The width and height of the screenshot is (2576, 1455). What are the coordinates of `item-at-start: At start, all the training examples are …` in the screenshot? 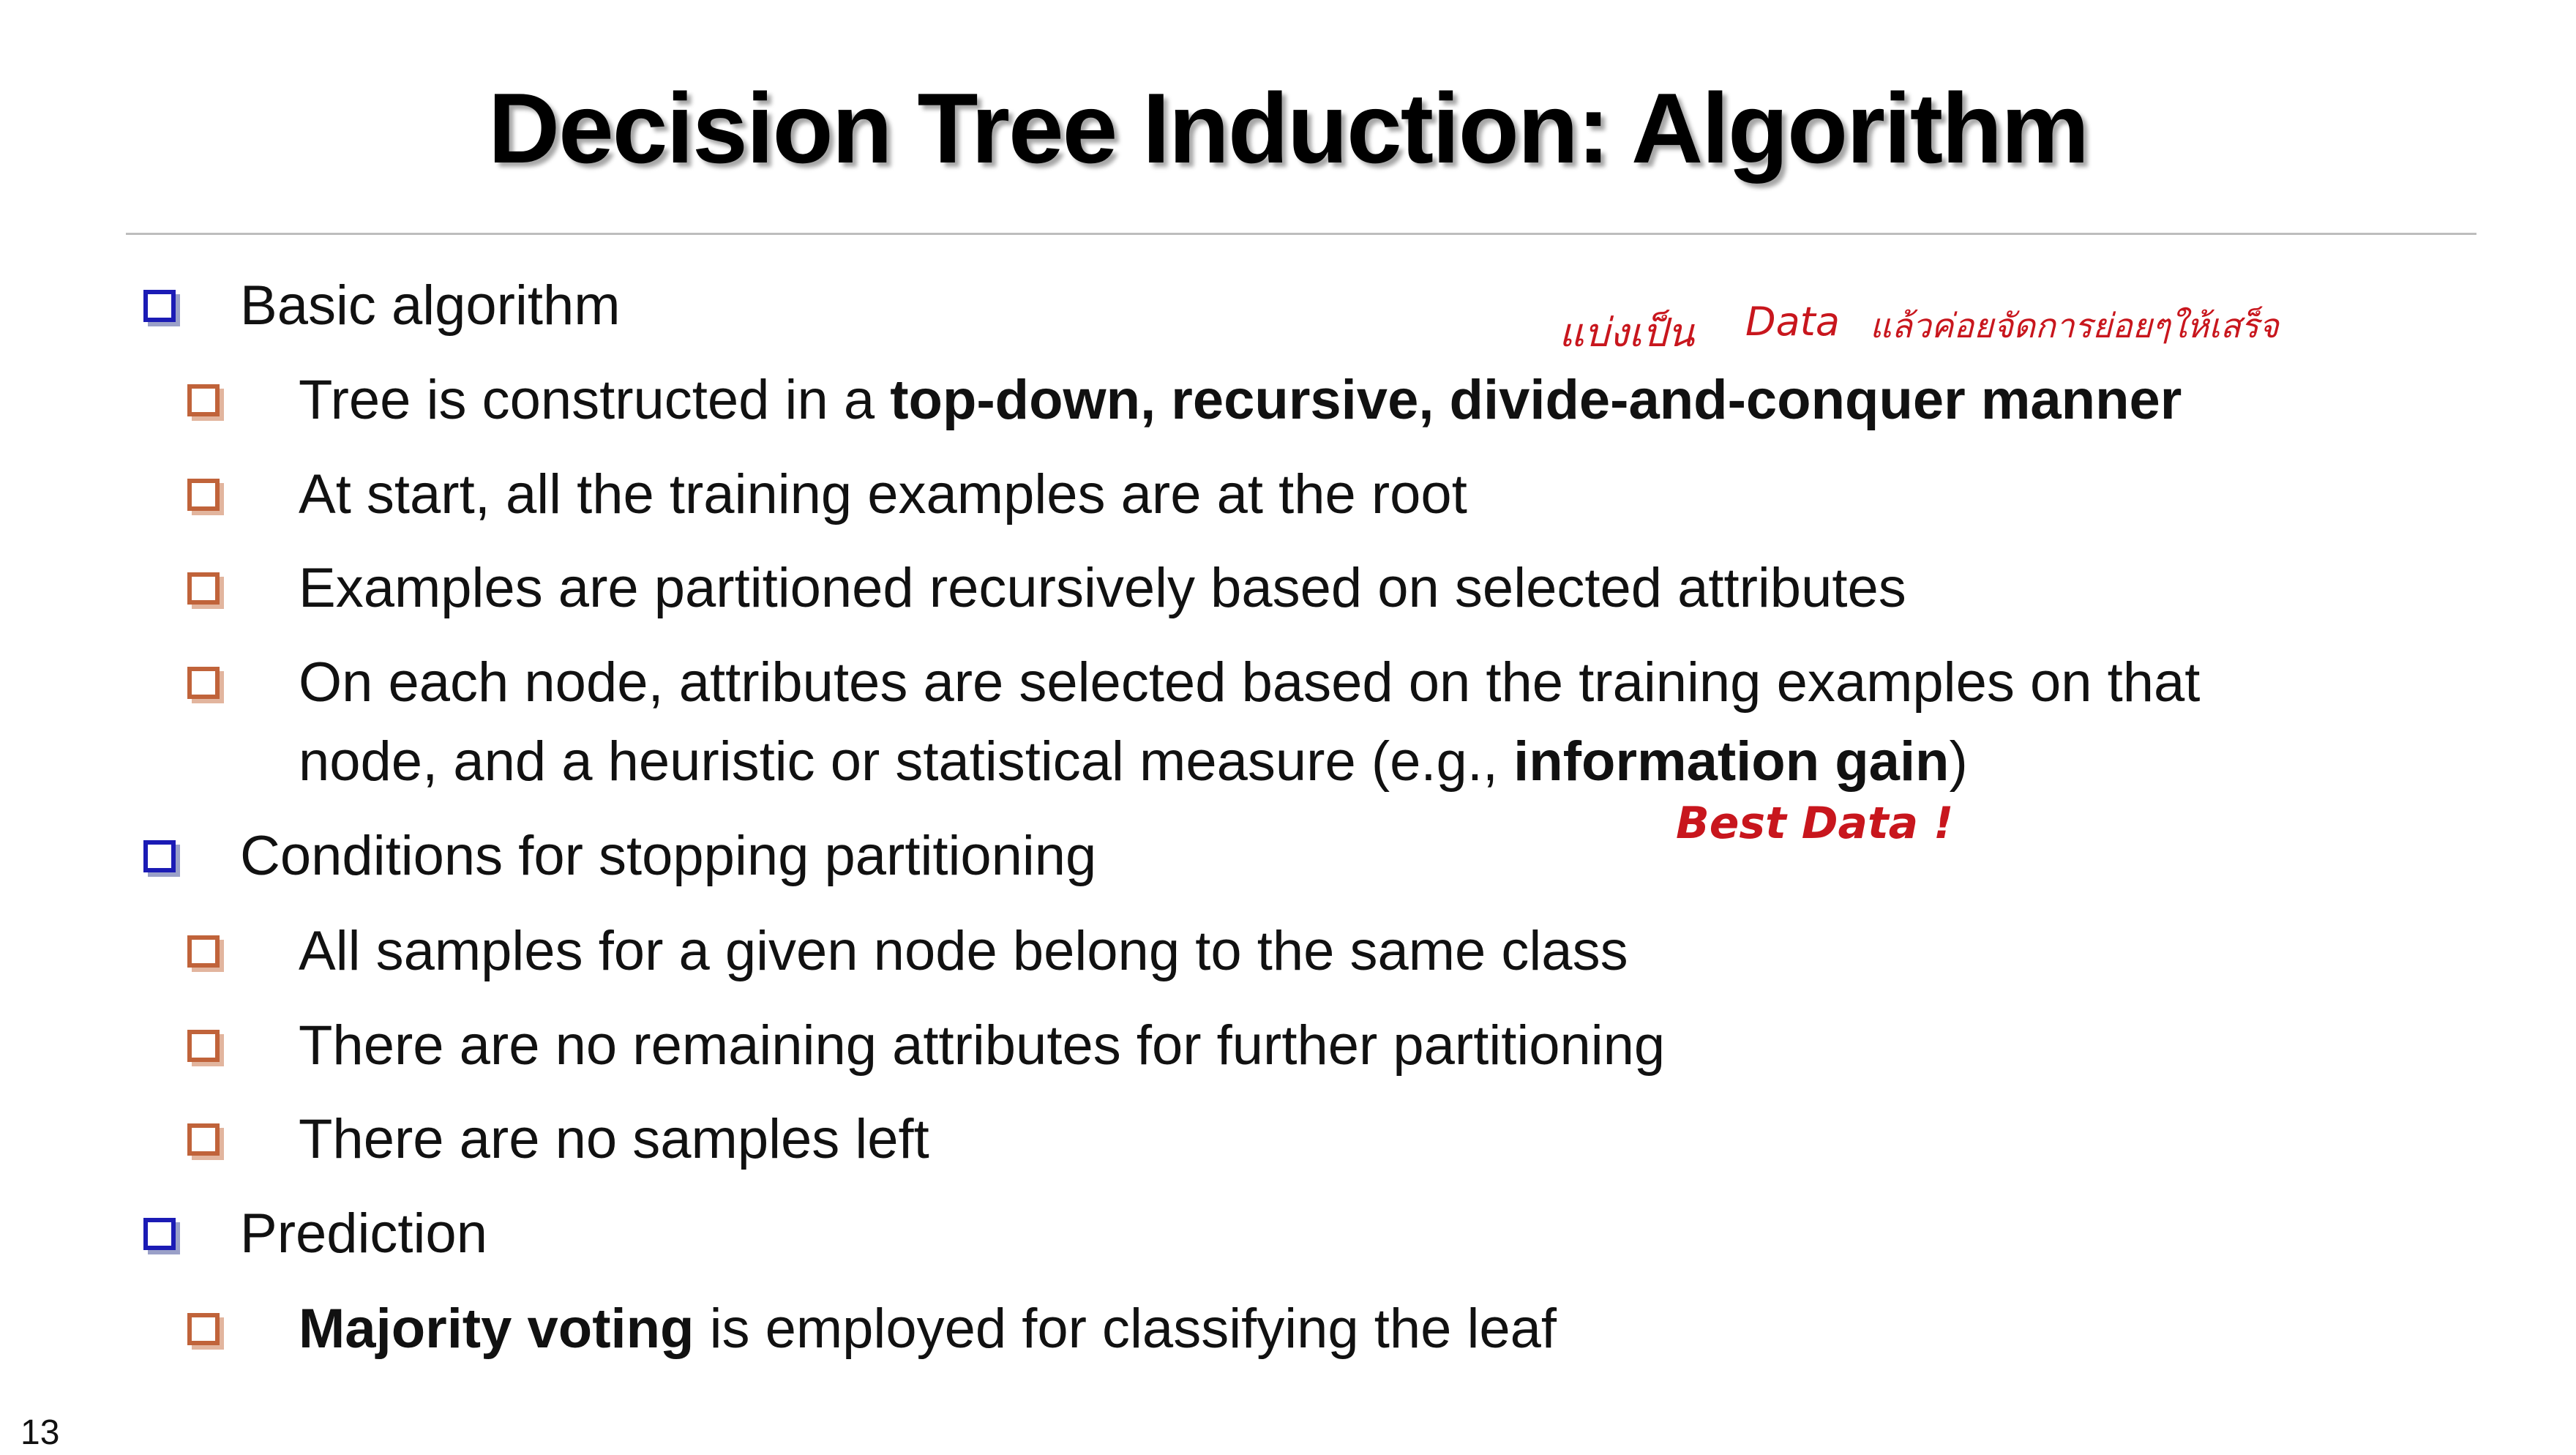 It's located at (883, 494).